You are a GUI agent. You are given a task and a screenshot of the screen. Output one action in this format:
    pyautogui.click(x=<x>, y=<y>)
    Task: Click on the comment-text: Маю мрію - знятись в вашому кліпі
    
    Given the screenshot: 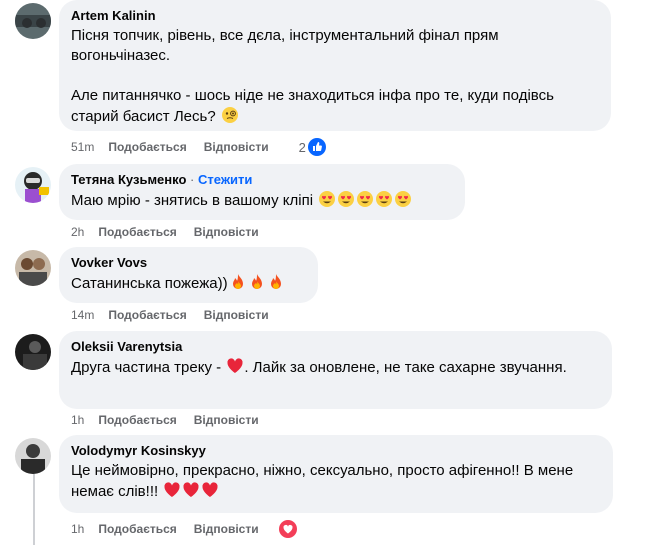 What is the action you would take?
    pyautogui.click(x=262, y=200)
    